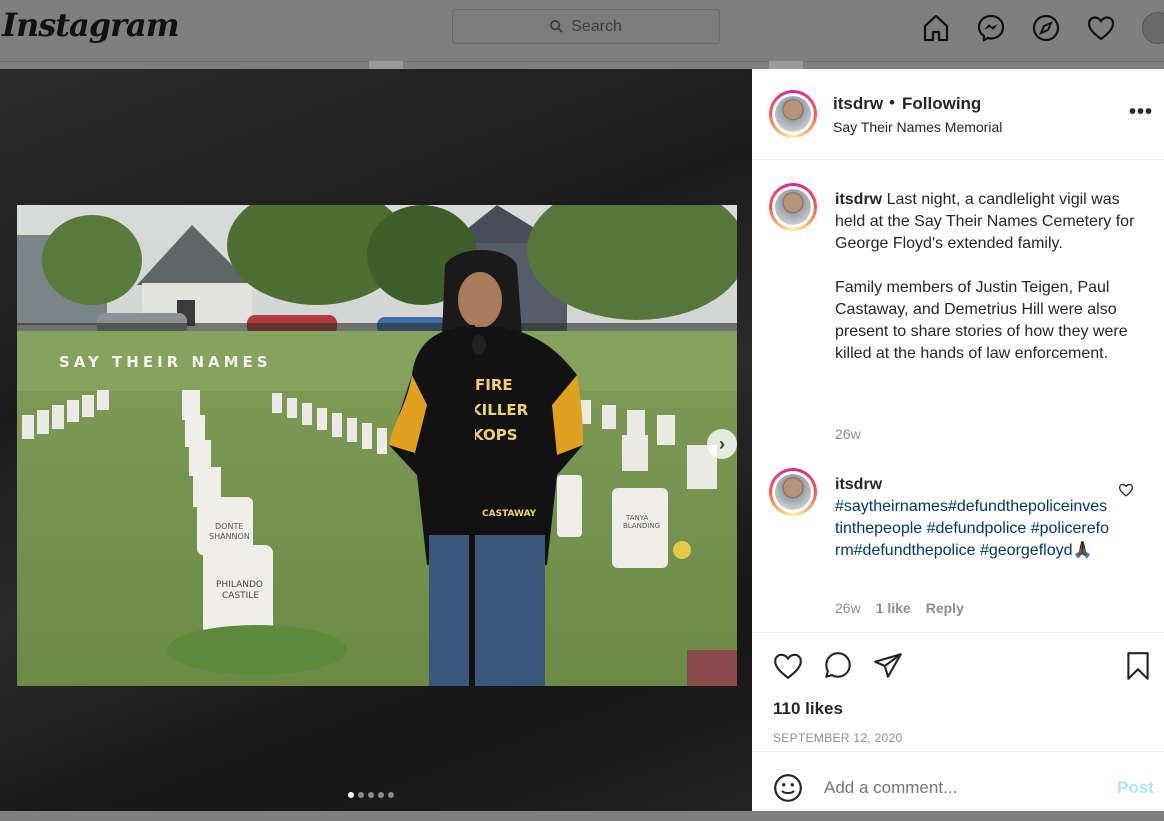 Image resolution: width=1164 pixels, height=821 pixels. What do you see at coordinates (888, 666) in the screenshot?
I see `share-send-icon` at bounding box center [888, 666].